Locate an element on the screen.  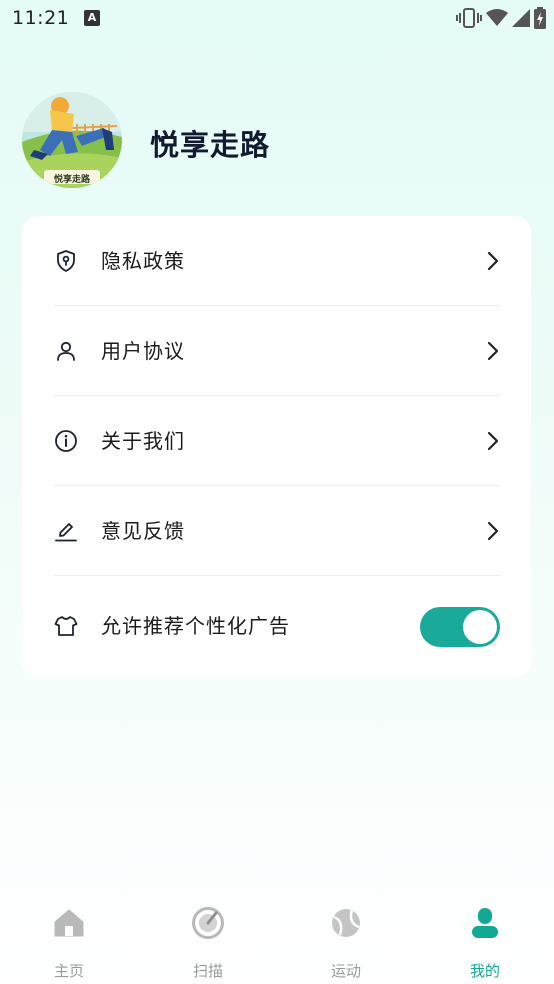
nav-label: 我的 is located at coordinates (484, 971).